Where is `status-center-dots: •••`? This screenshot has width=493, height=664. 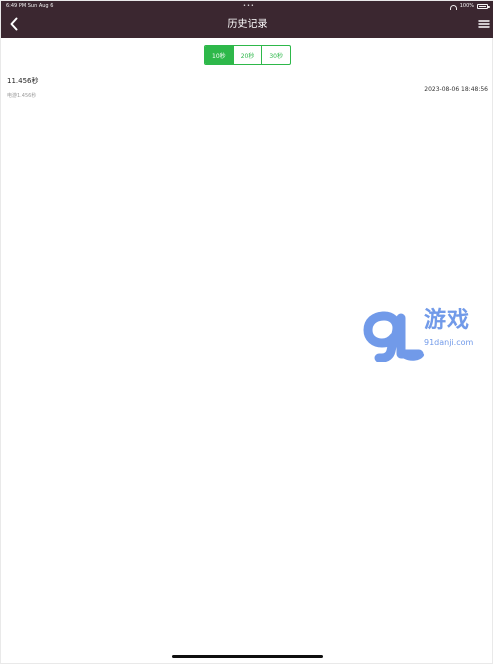
status-center-dots: ••• is located at coordinates (249, 6).